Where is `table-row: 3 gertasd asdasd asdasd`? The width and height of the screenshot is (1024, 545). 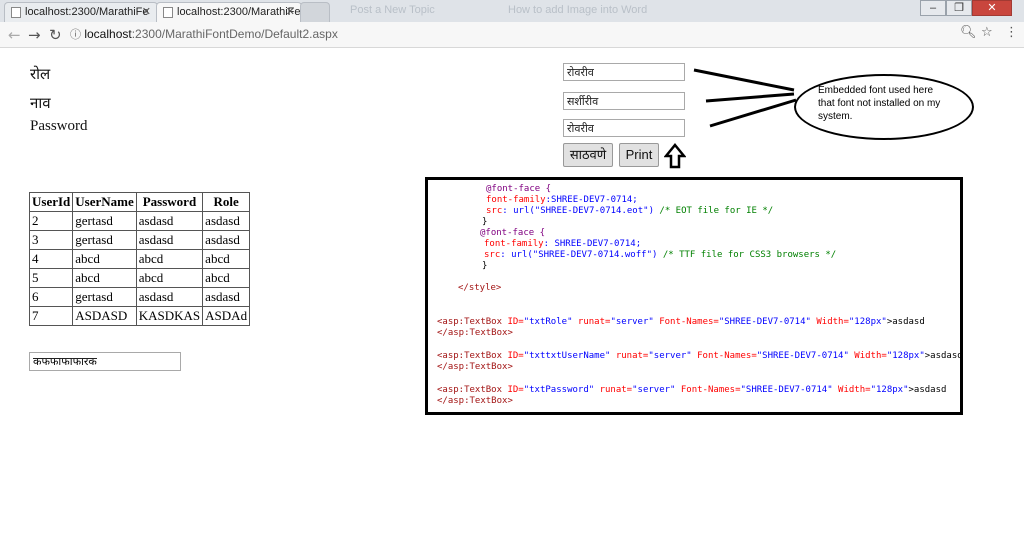
table-row: 3 gertasd asdasd asdasd is located at coordinates (139, 240).